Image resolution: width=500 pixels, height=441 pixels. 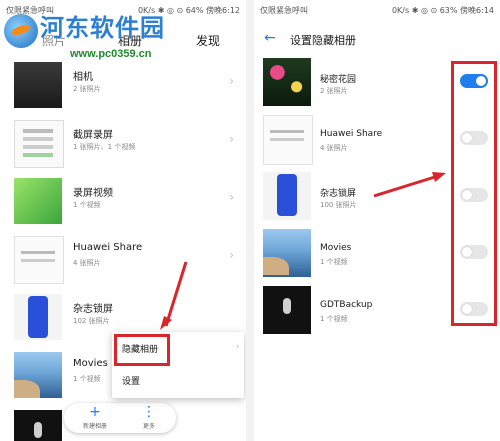 What do you see at coordinates (102, 27) in the screenshot?
I see `watermark-title: 河东软件园` at bounding box center [102, 27].